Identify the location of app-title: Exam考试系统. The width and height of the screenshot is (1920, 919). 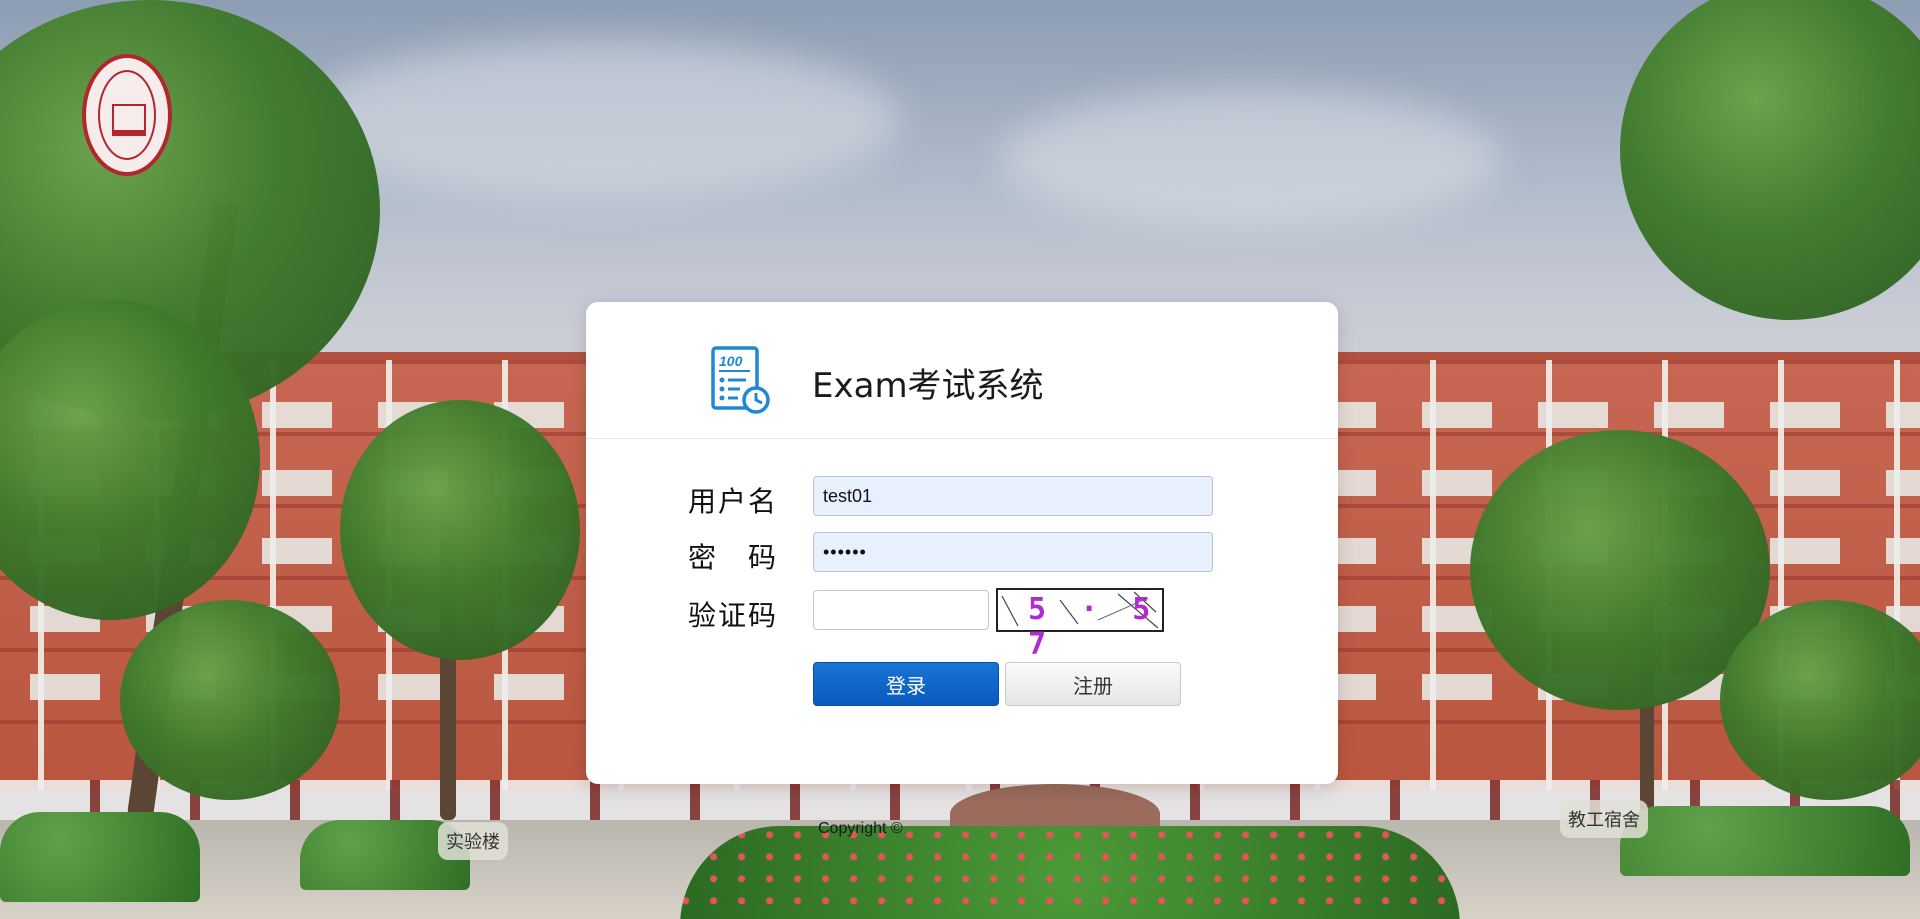
(928, 386).